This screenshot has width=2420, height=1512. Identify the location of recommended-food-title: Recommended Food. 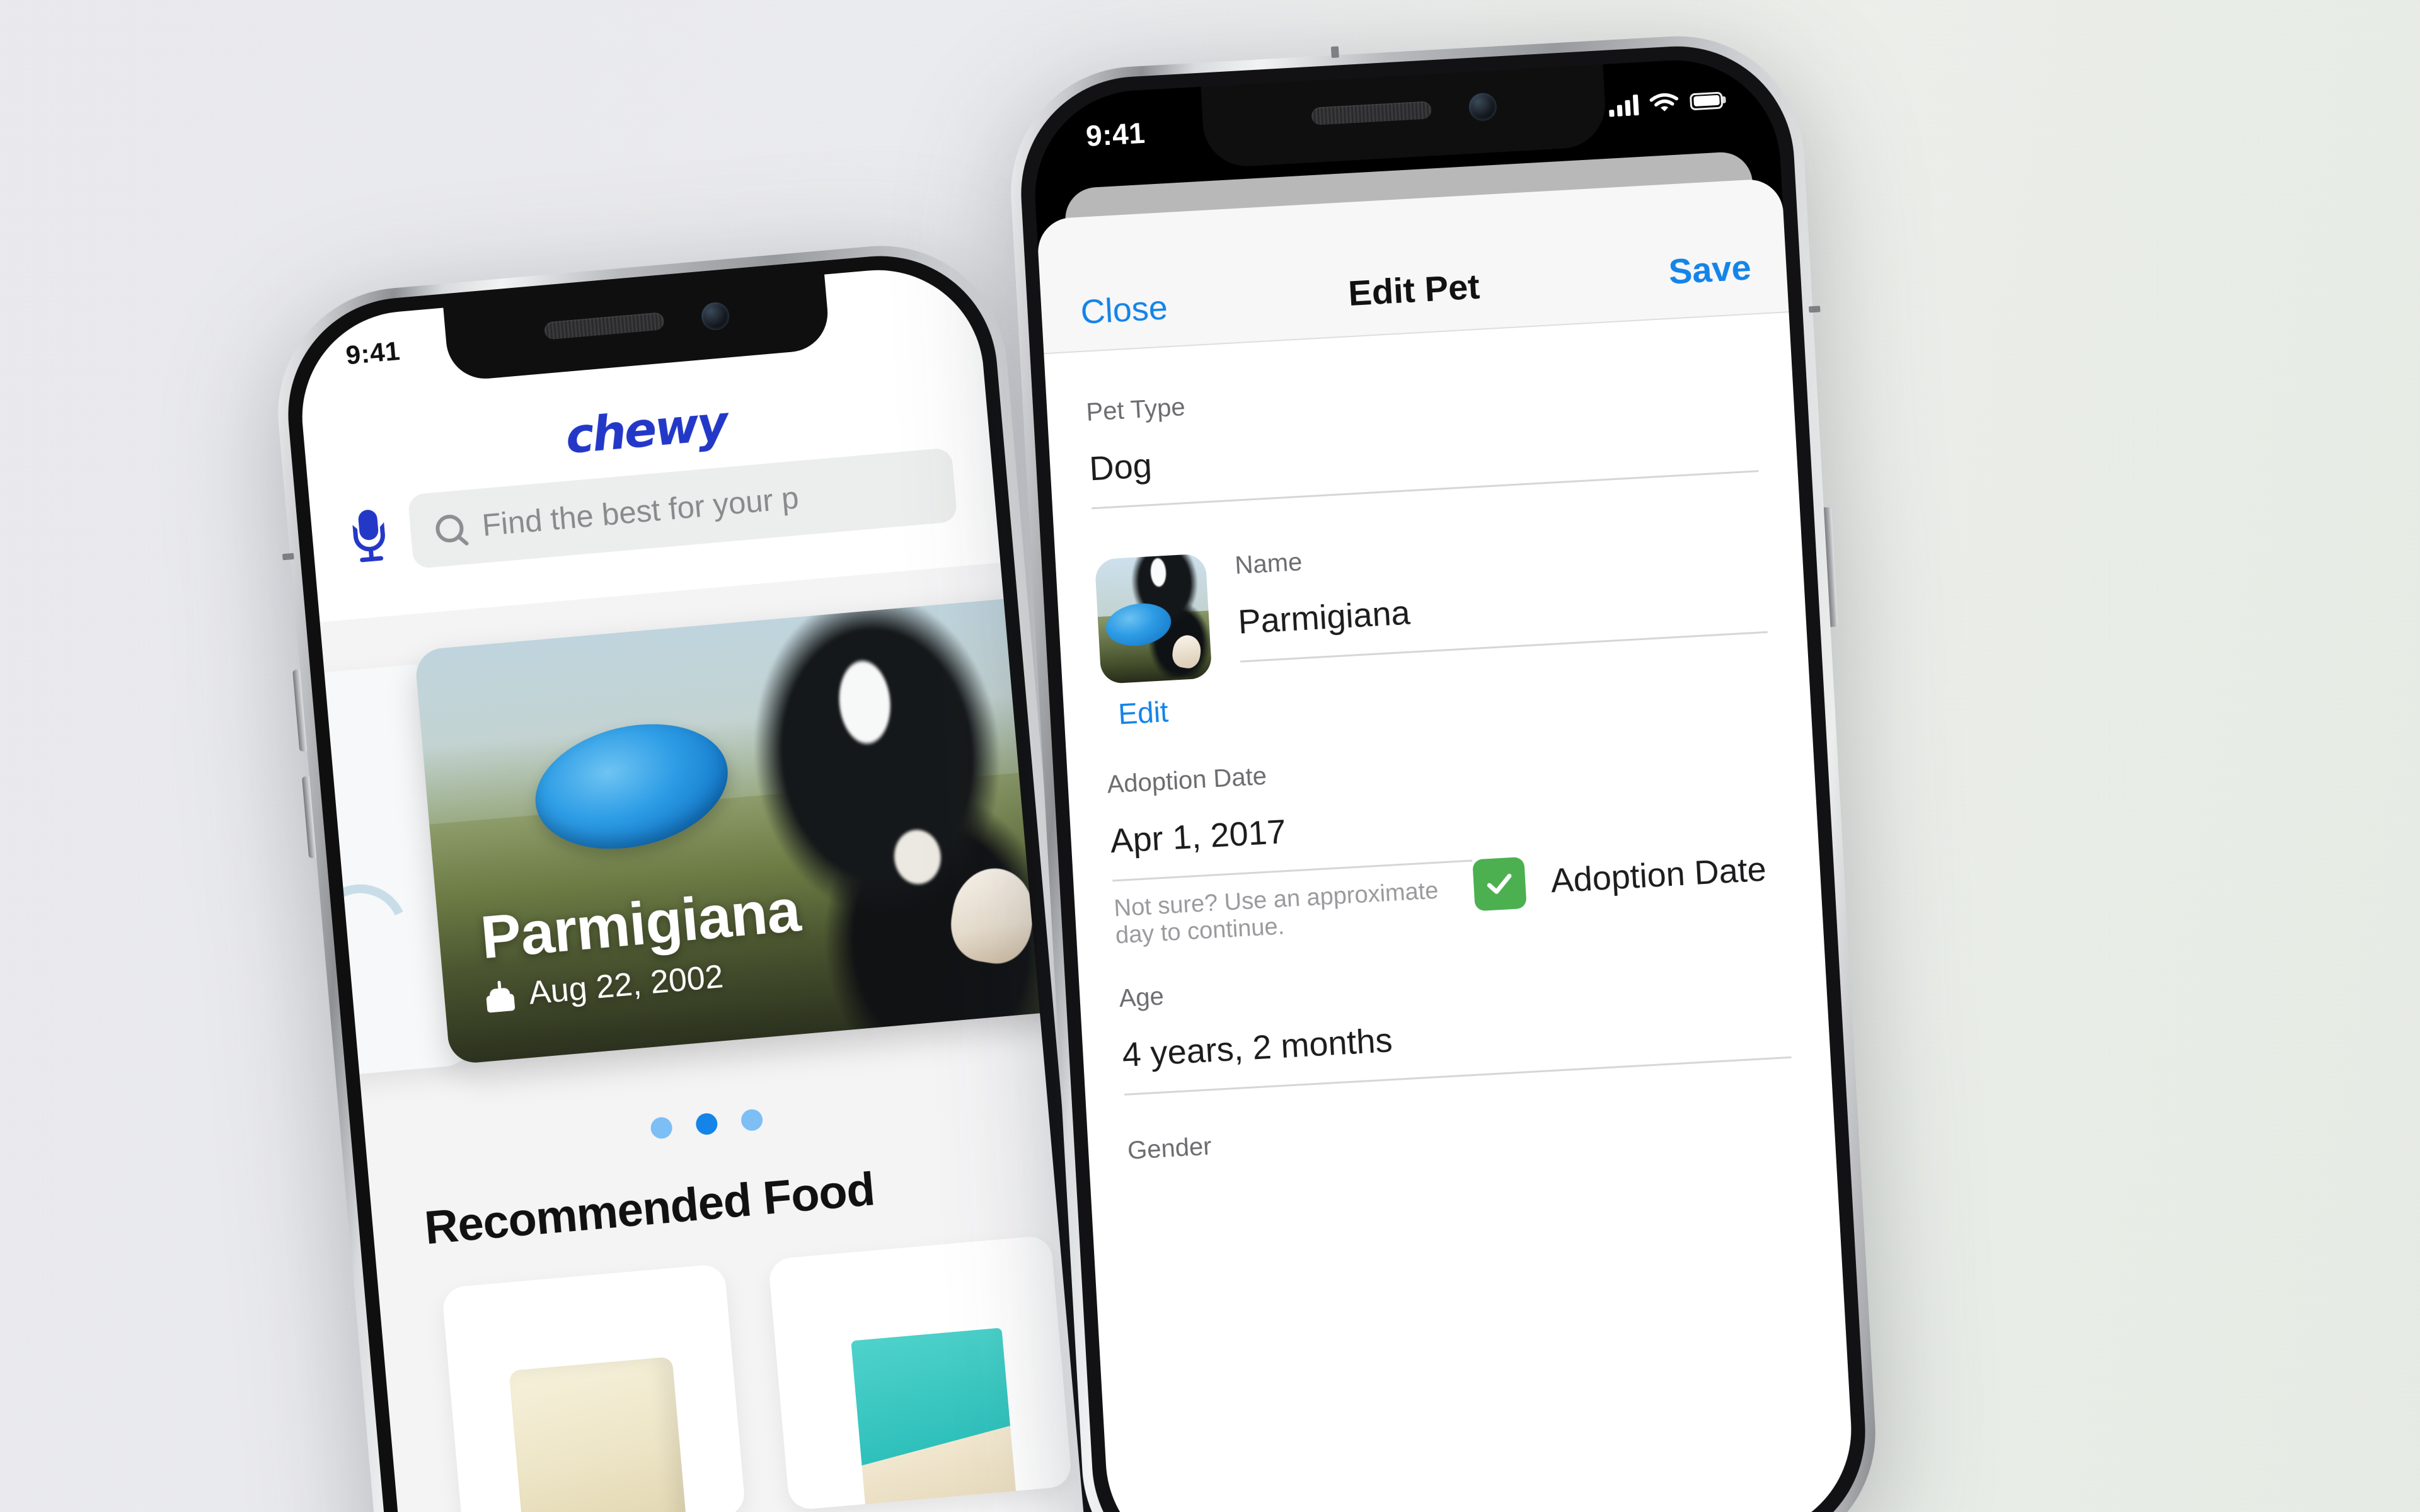
(650, 1208).